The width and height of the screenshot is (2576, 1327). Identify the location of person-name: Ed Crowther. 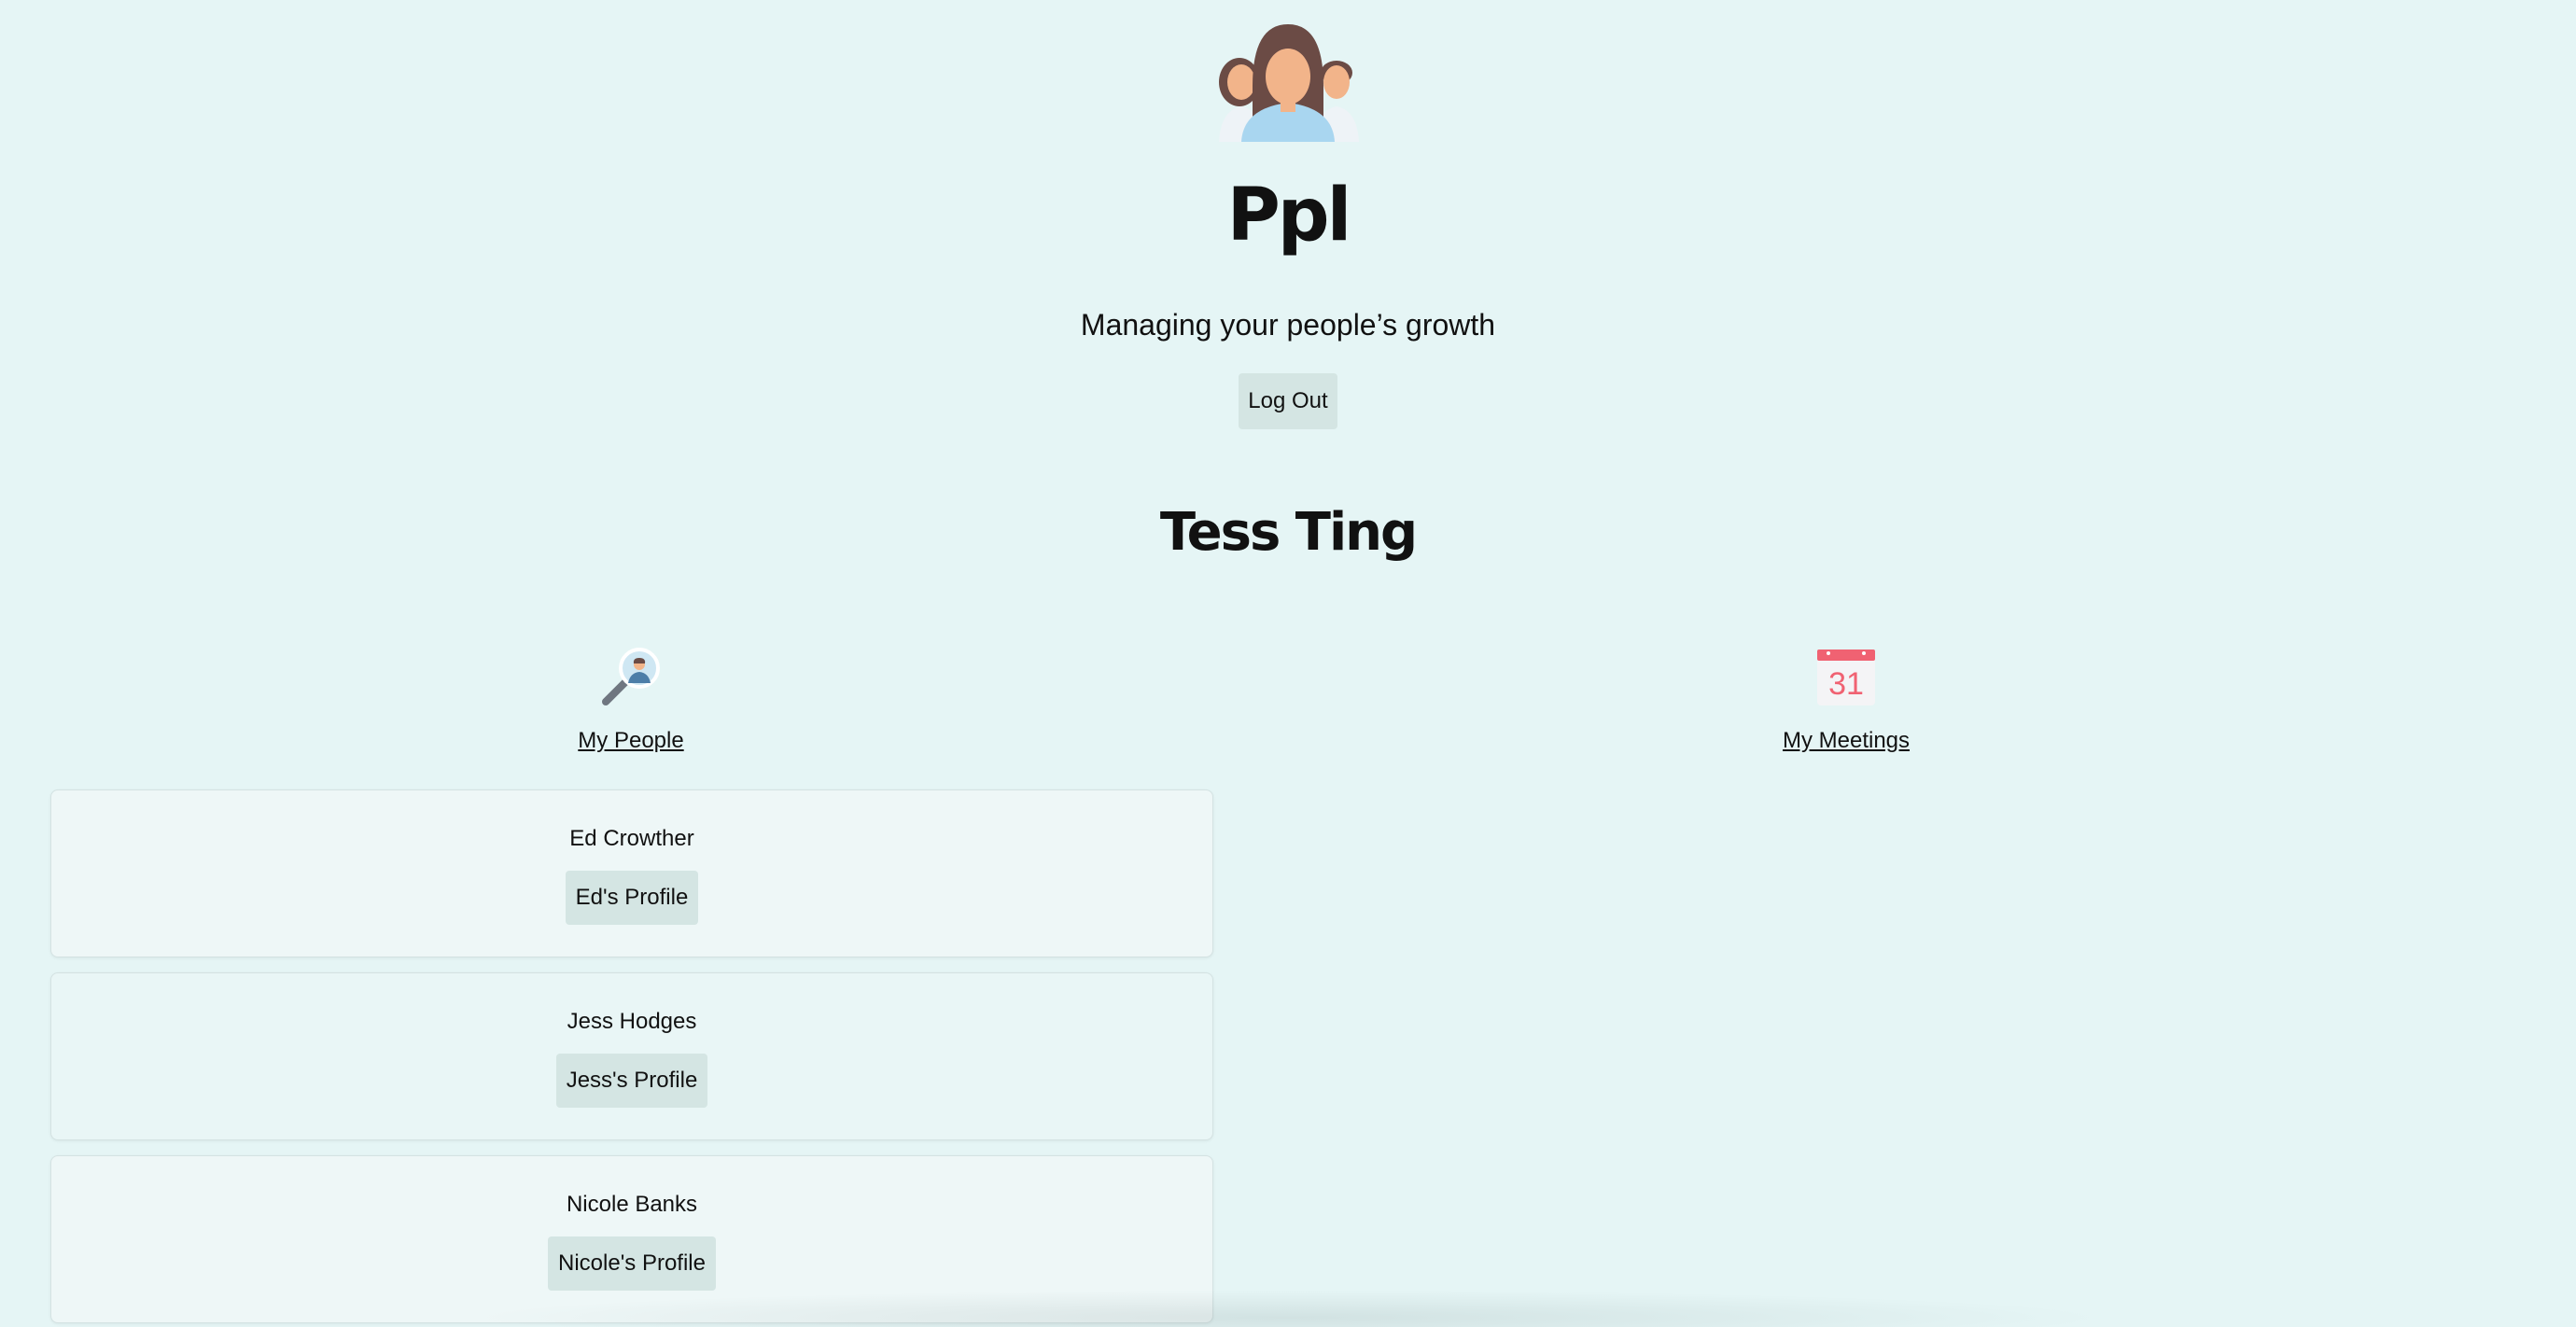
(631, 839).